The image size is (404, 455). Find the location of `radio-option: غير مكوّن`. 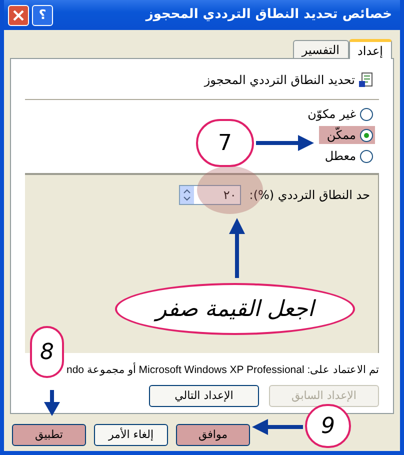

radio-option: غير مكوّن is located at coordinates (337, 114).